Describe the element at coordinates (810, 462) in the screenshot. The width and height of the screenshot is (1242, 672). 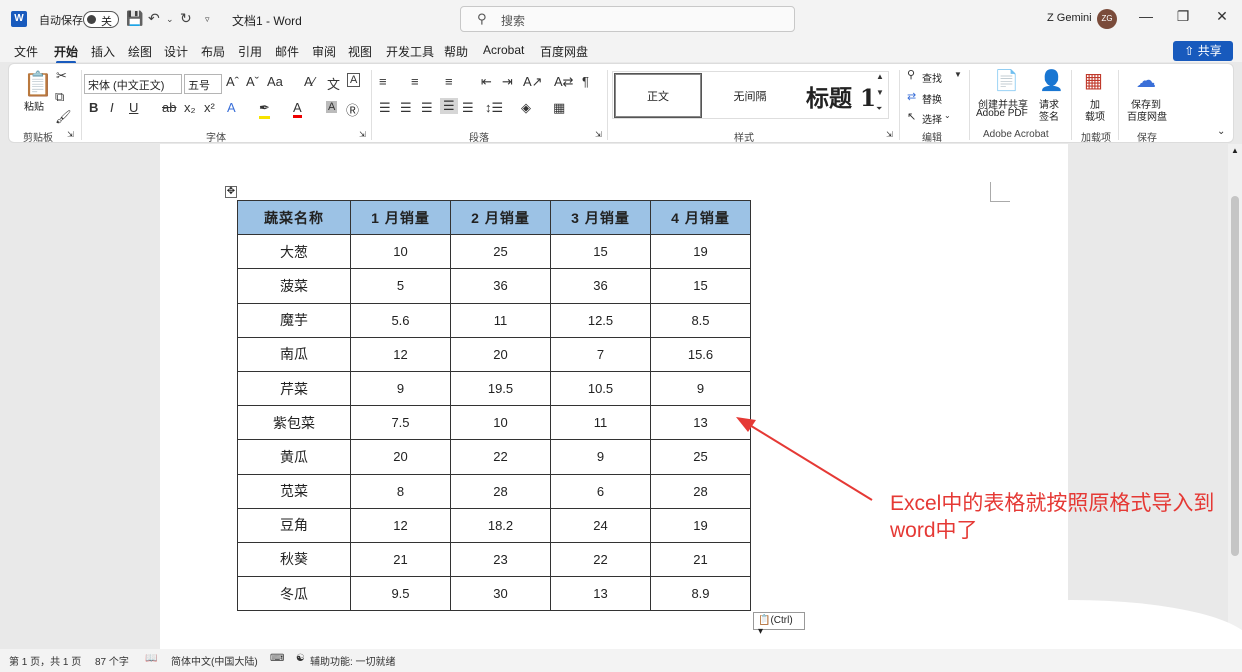
I see `arrow-line` at that location.